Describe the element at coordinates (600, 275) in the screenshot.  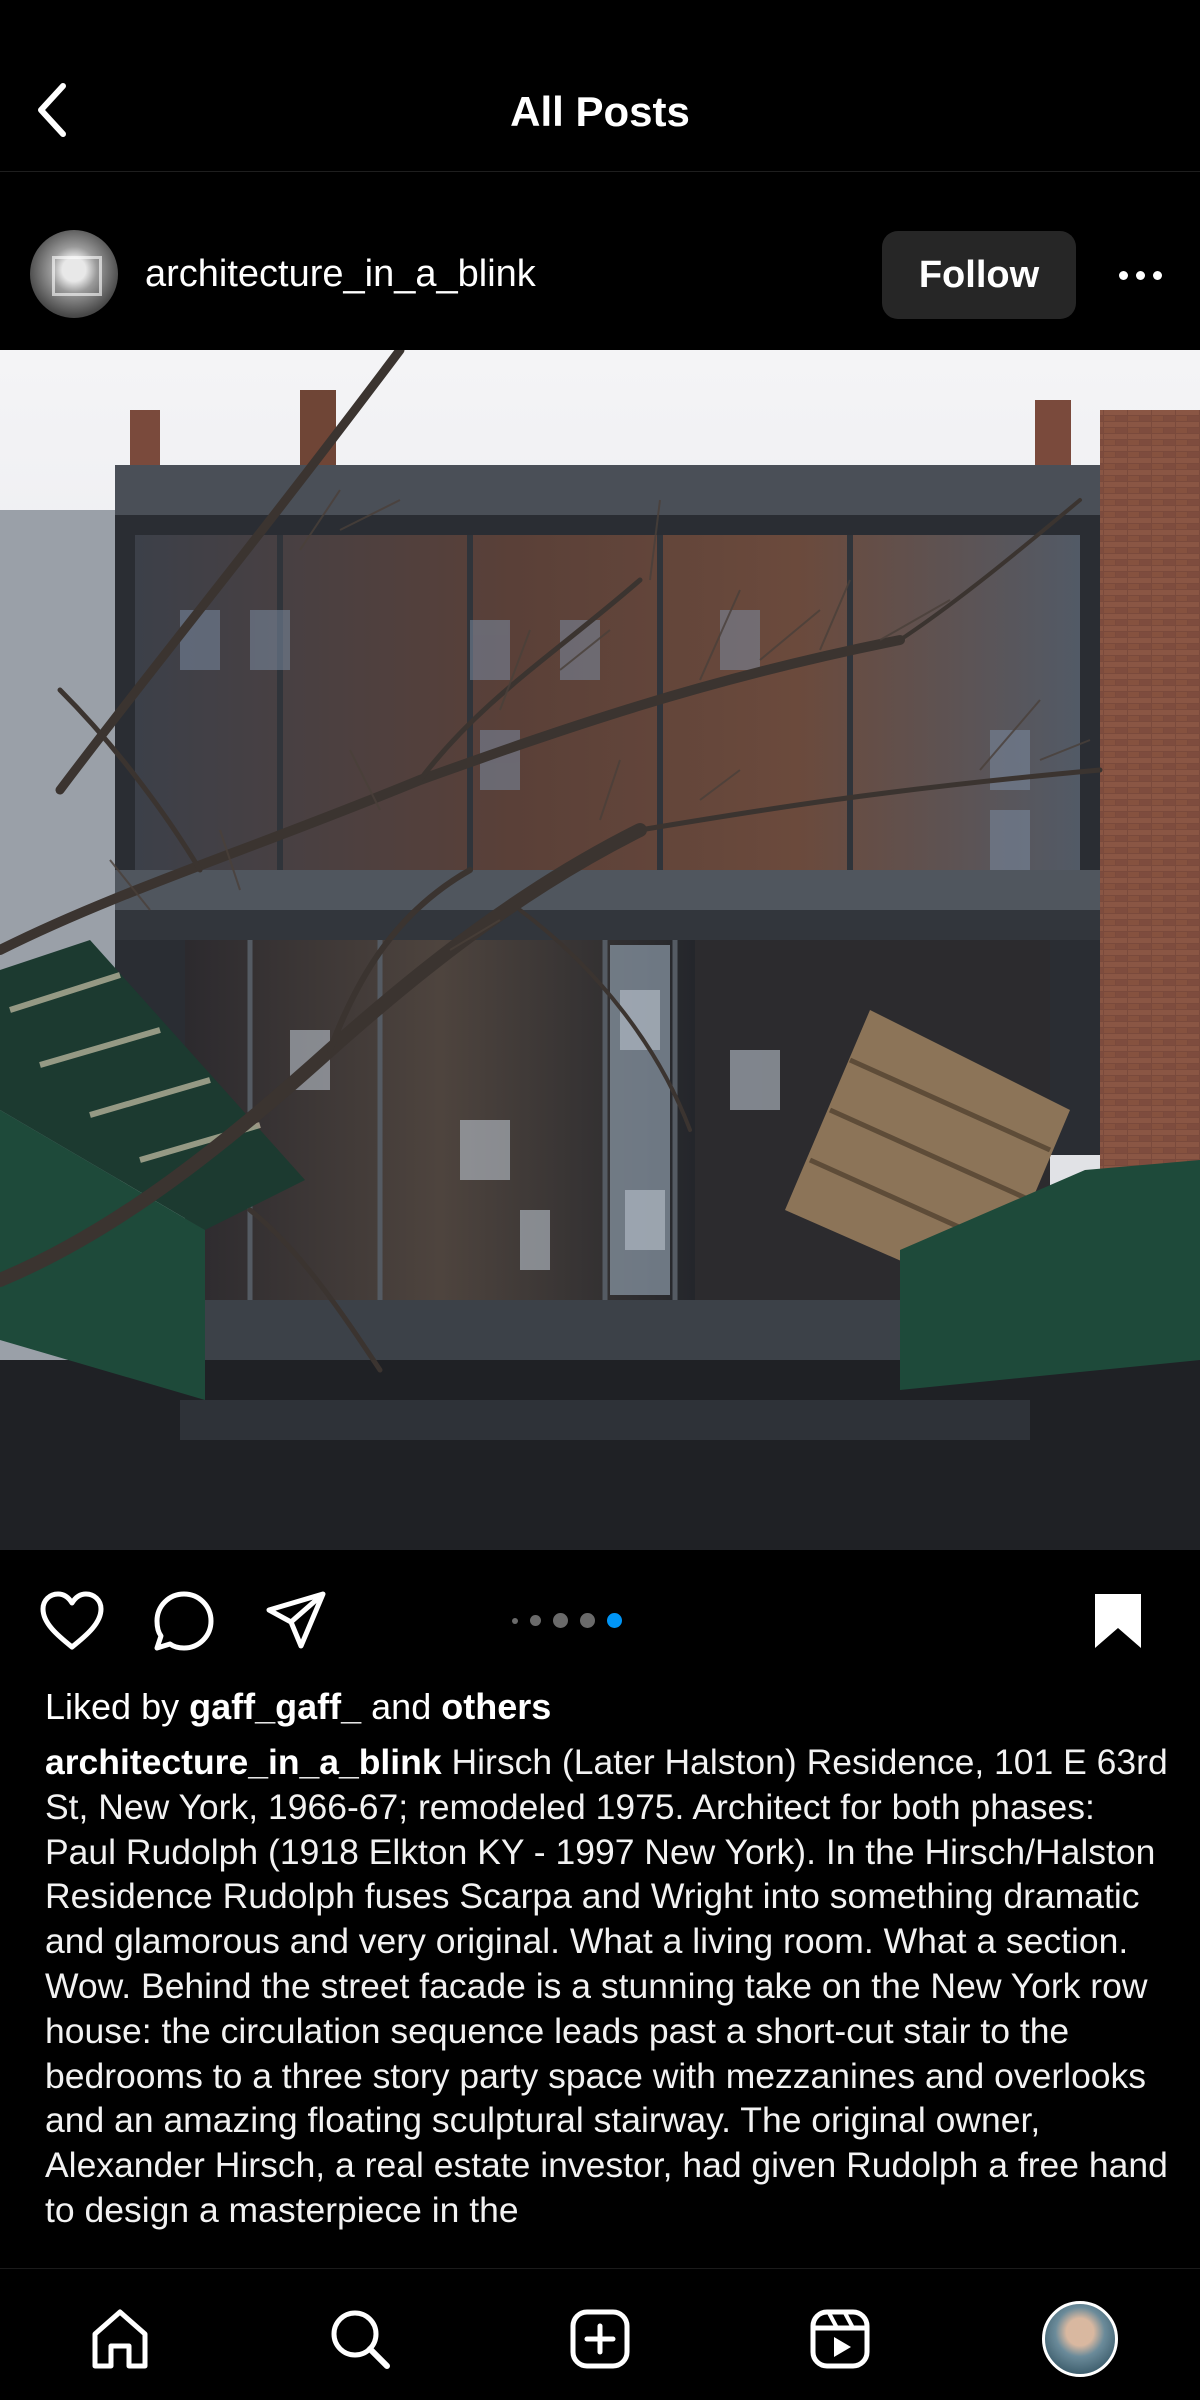
I see `post-header: architecture_in_a_blink Follow` at that location.